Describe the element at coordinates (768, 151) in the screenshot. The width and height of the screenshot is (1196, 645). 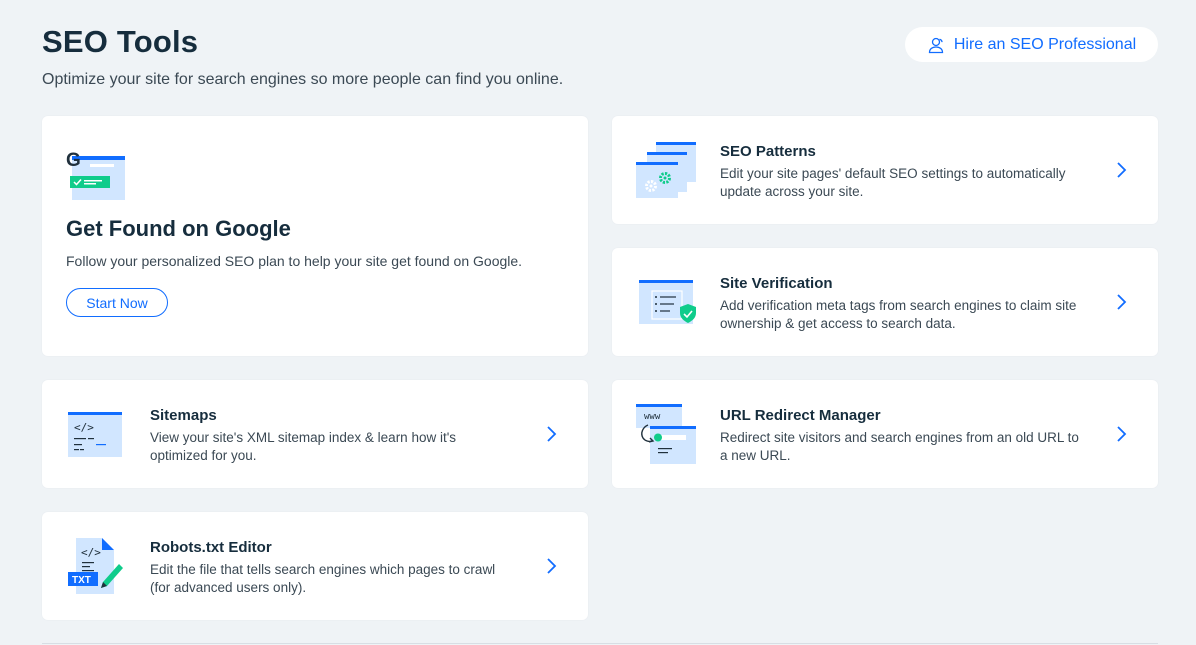
I see `seo-patterns-title: SEO Patterns` at that location.